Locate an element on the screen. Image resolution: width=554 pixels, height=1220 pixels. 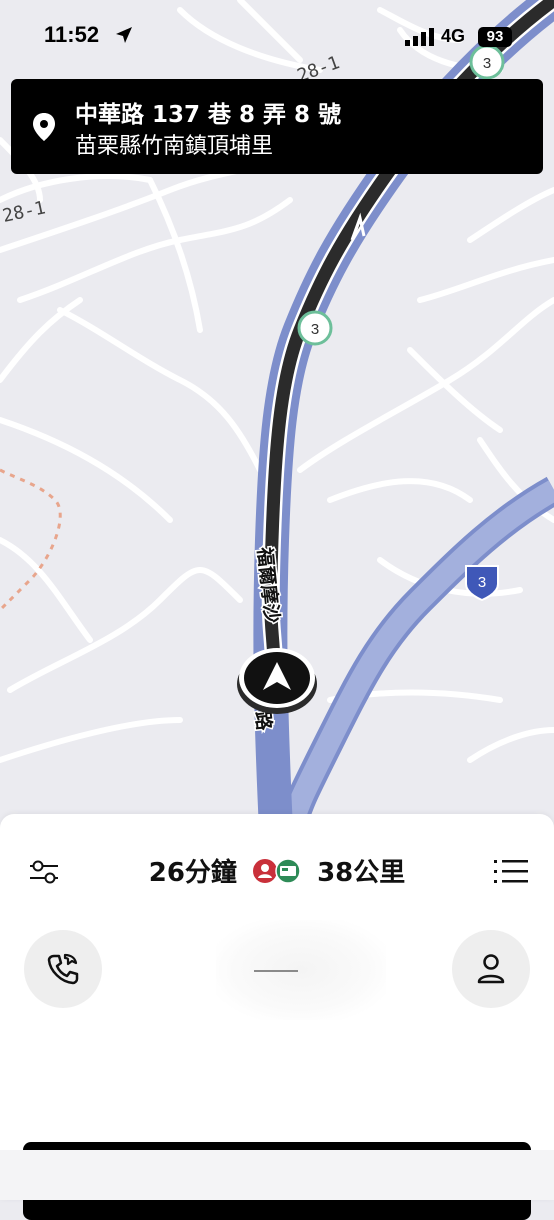
rider-profile-button is located at coordinates (491, 969).